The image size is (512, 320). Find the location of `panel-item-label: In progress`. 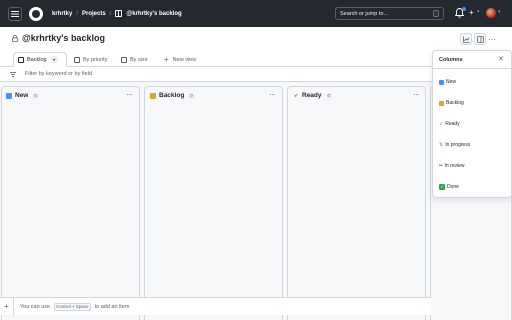

panel-item-label: In progress is located at coordinates (458, 145).